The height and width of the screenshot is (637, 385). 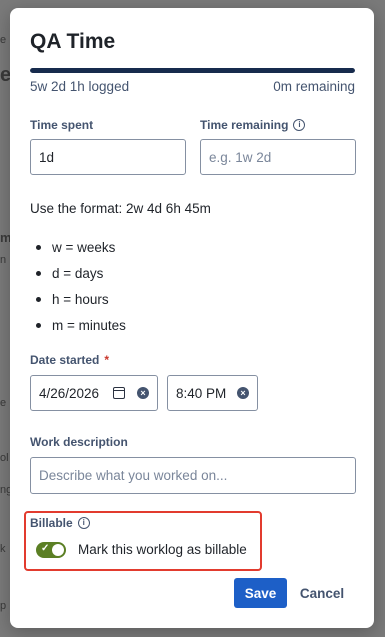 I want to click on time-logged-text: 5w 2d 1h logged, so click(x=80, y=86).